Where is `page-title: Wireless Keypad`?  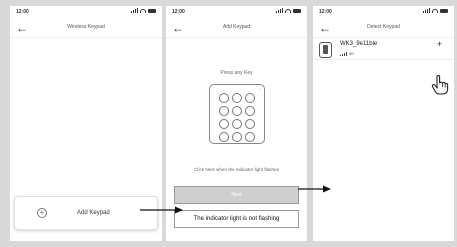 page-title: Wireless Keypad is located at coordinates (86, 27).